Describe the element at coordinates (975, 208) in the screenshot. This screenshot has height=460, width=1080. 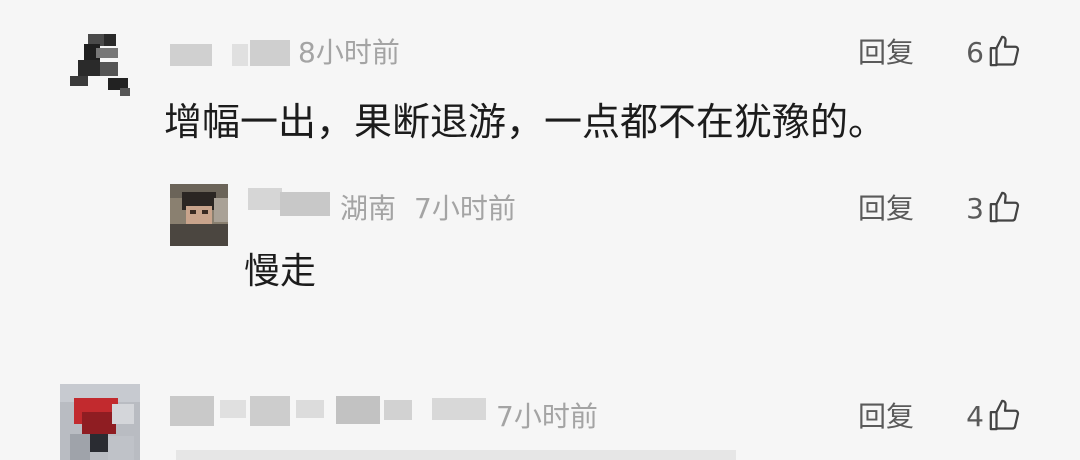
I see `like-count: 3` at that location.